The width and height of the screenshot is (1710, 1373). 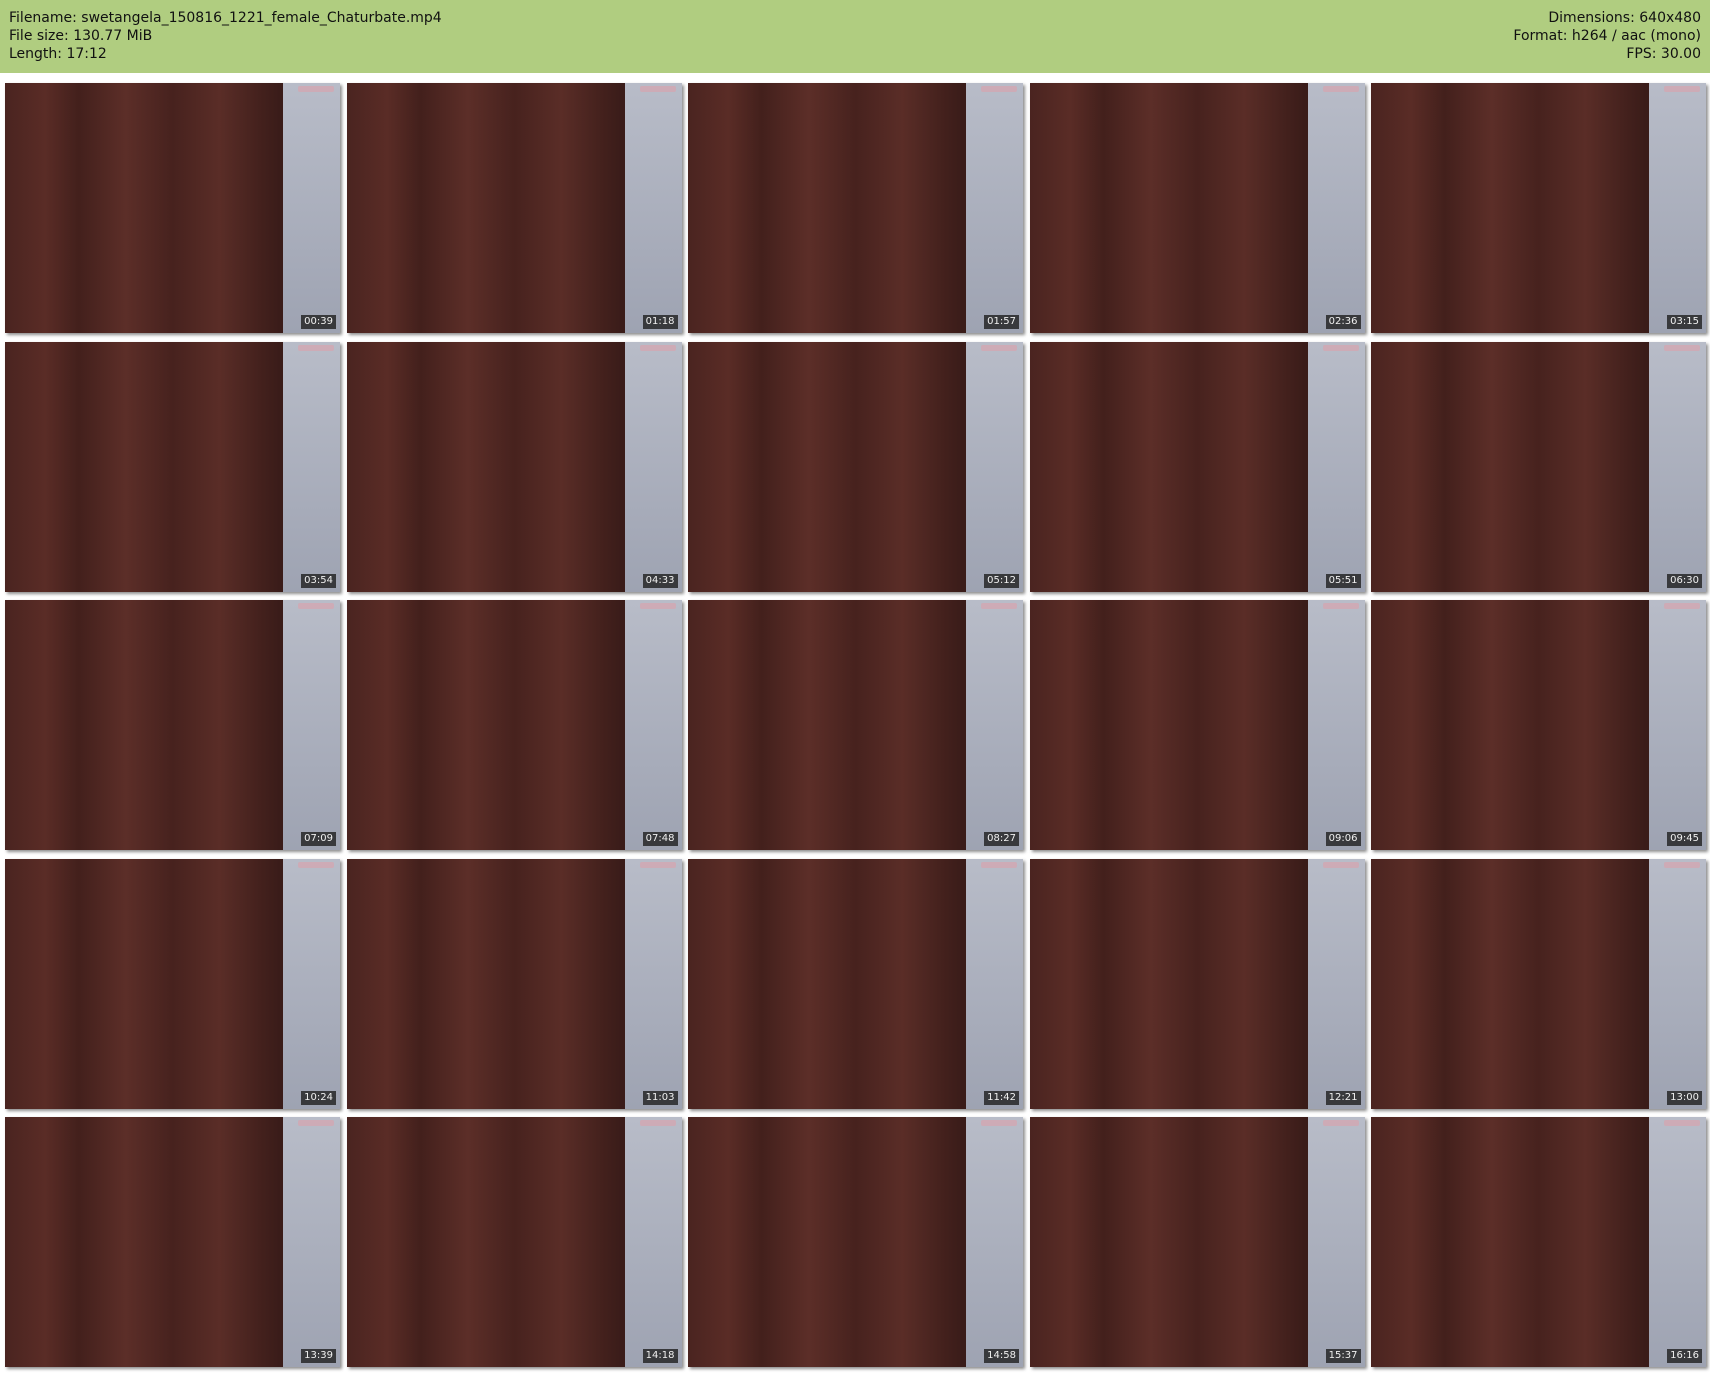 What do you see at coordinates (514, 983) in the screenshot?
I see `thumbnail-frame: 11:03` at bounding box center [514, 983].